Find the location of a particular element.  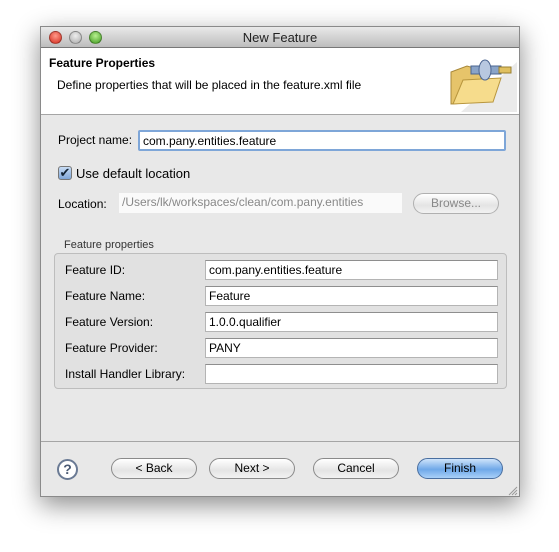

help-icon: ? is located at coordinates (67, 469).